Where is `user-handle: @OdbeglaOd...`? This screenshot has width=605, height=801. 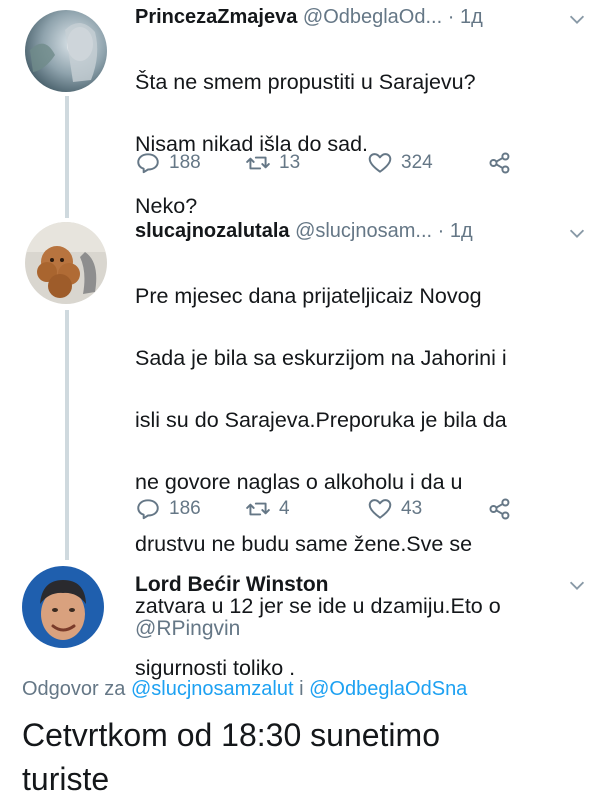
user-handle: @OdbeglaOd... is located at coordinates (372, 17).